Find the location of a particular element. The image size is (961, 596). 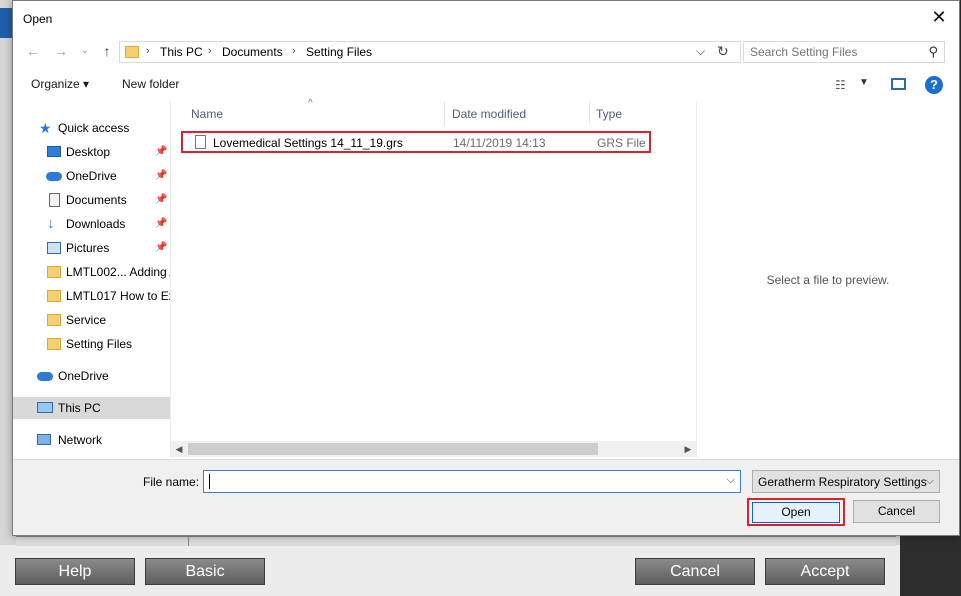

sidebar-item-label: LMTL002... Adding A is located at coordinates (118, 272).